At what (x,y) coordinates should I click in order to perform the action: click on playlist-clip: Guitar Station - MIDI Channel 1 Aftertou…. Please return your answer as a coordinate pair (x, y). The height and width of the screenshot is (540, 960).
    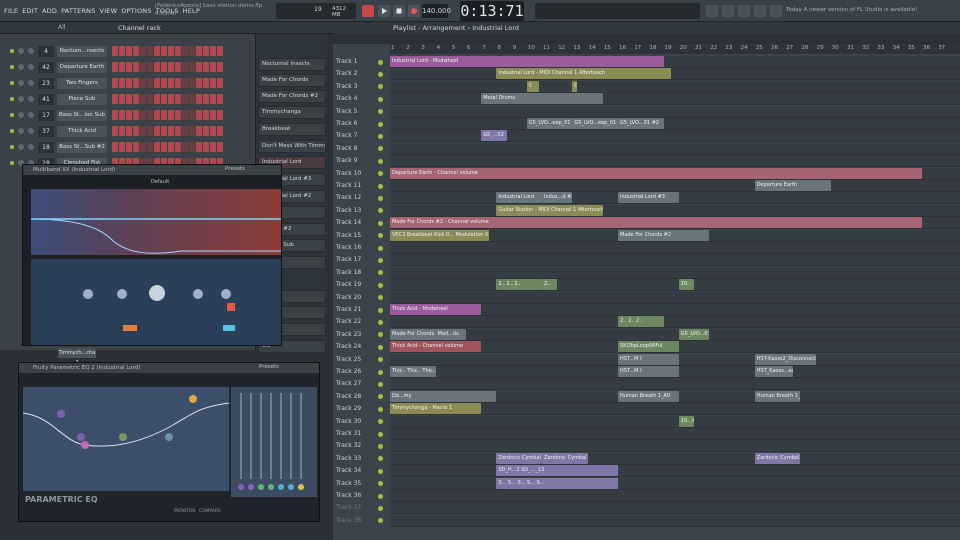
    Looking at the image, I should click on (549, 210).